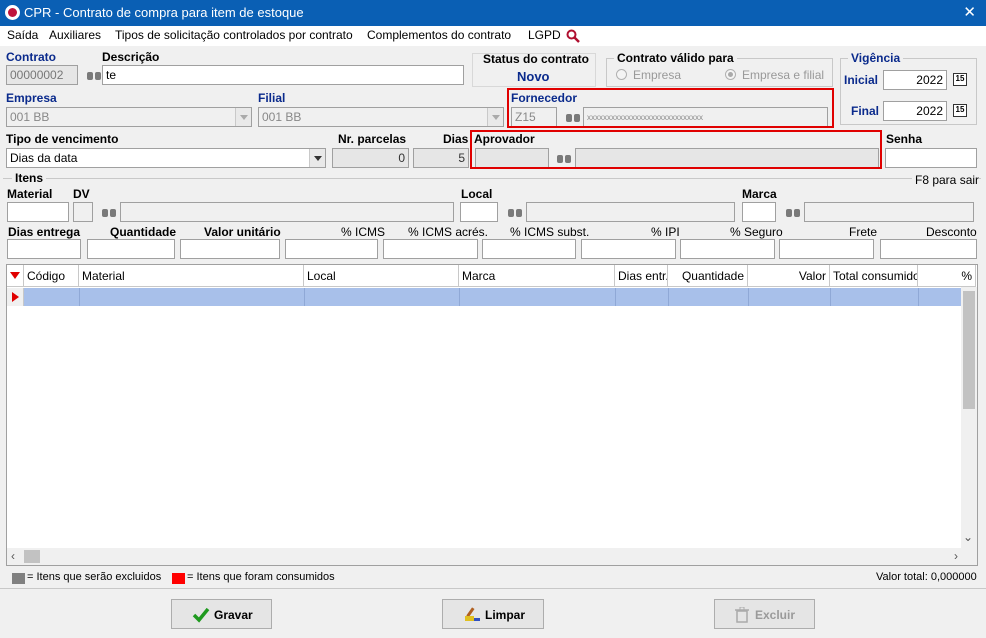  I want to click on vertical-scrollbar, so click(969, 418).